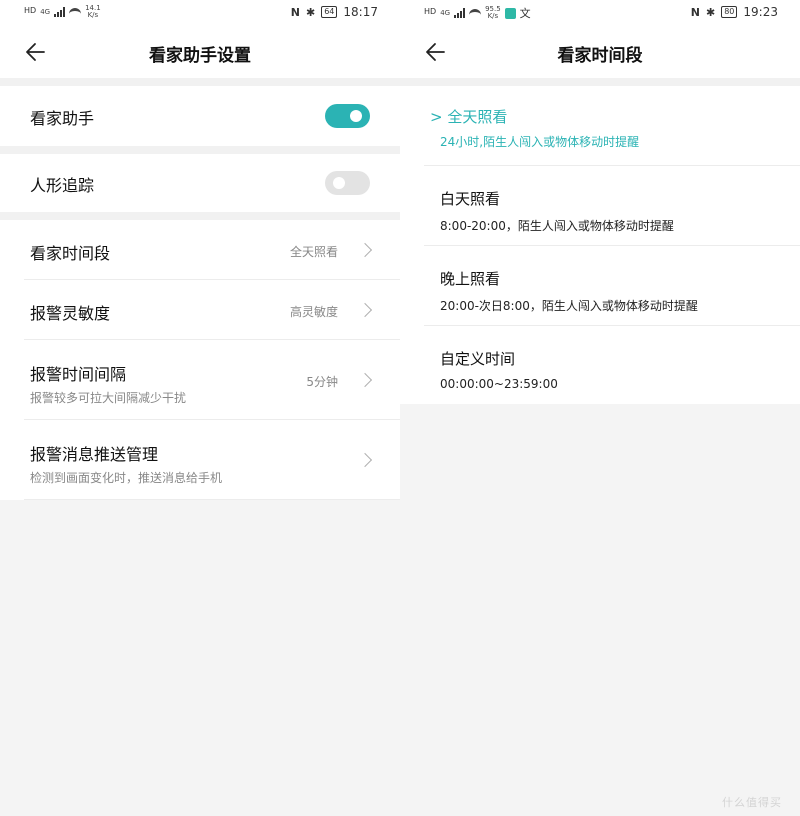 Image resolution: width=800 pixels, height=816 pixels. Describe the element at coordinates (600, 13) in the screenshot. I see `status-bar: HD 4G 95.5 K/s 文 N ✱ 80 19:23` at that location.